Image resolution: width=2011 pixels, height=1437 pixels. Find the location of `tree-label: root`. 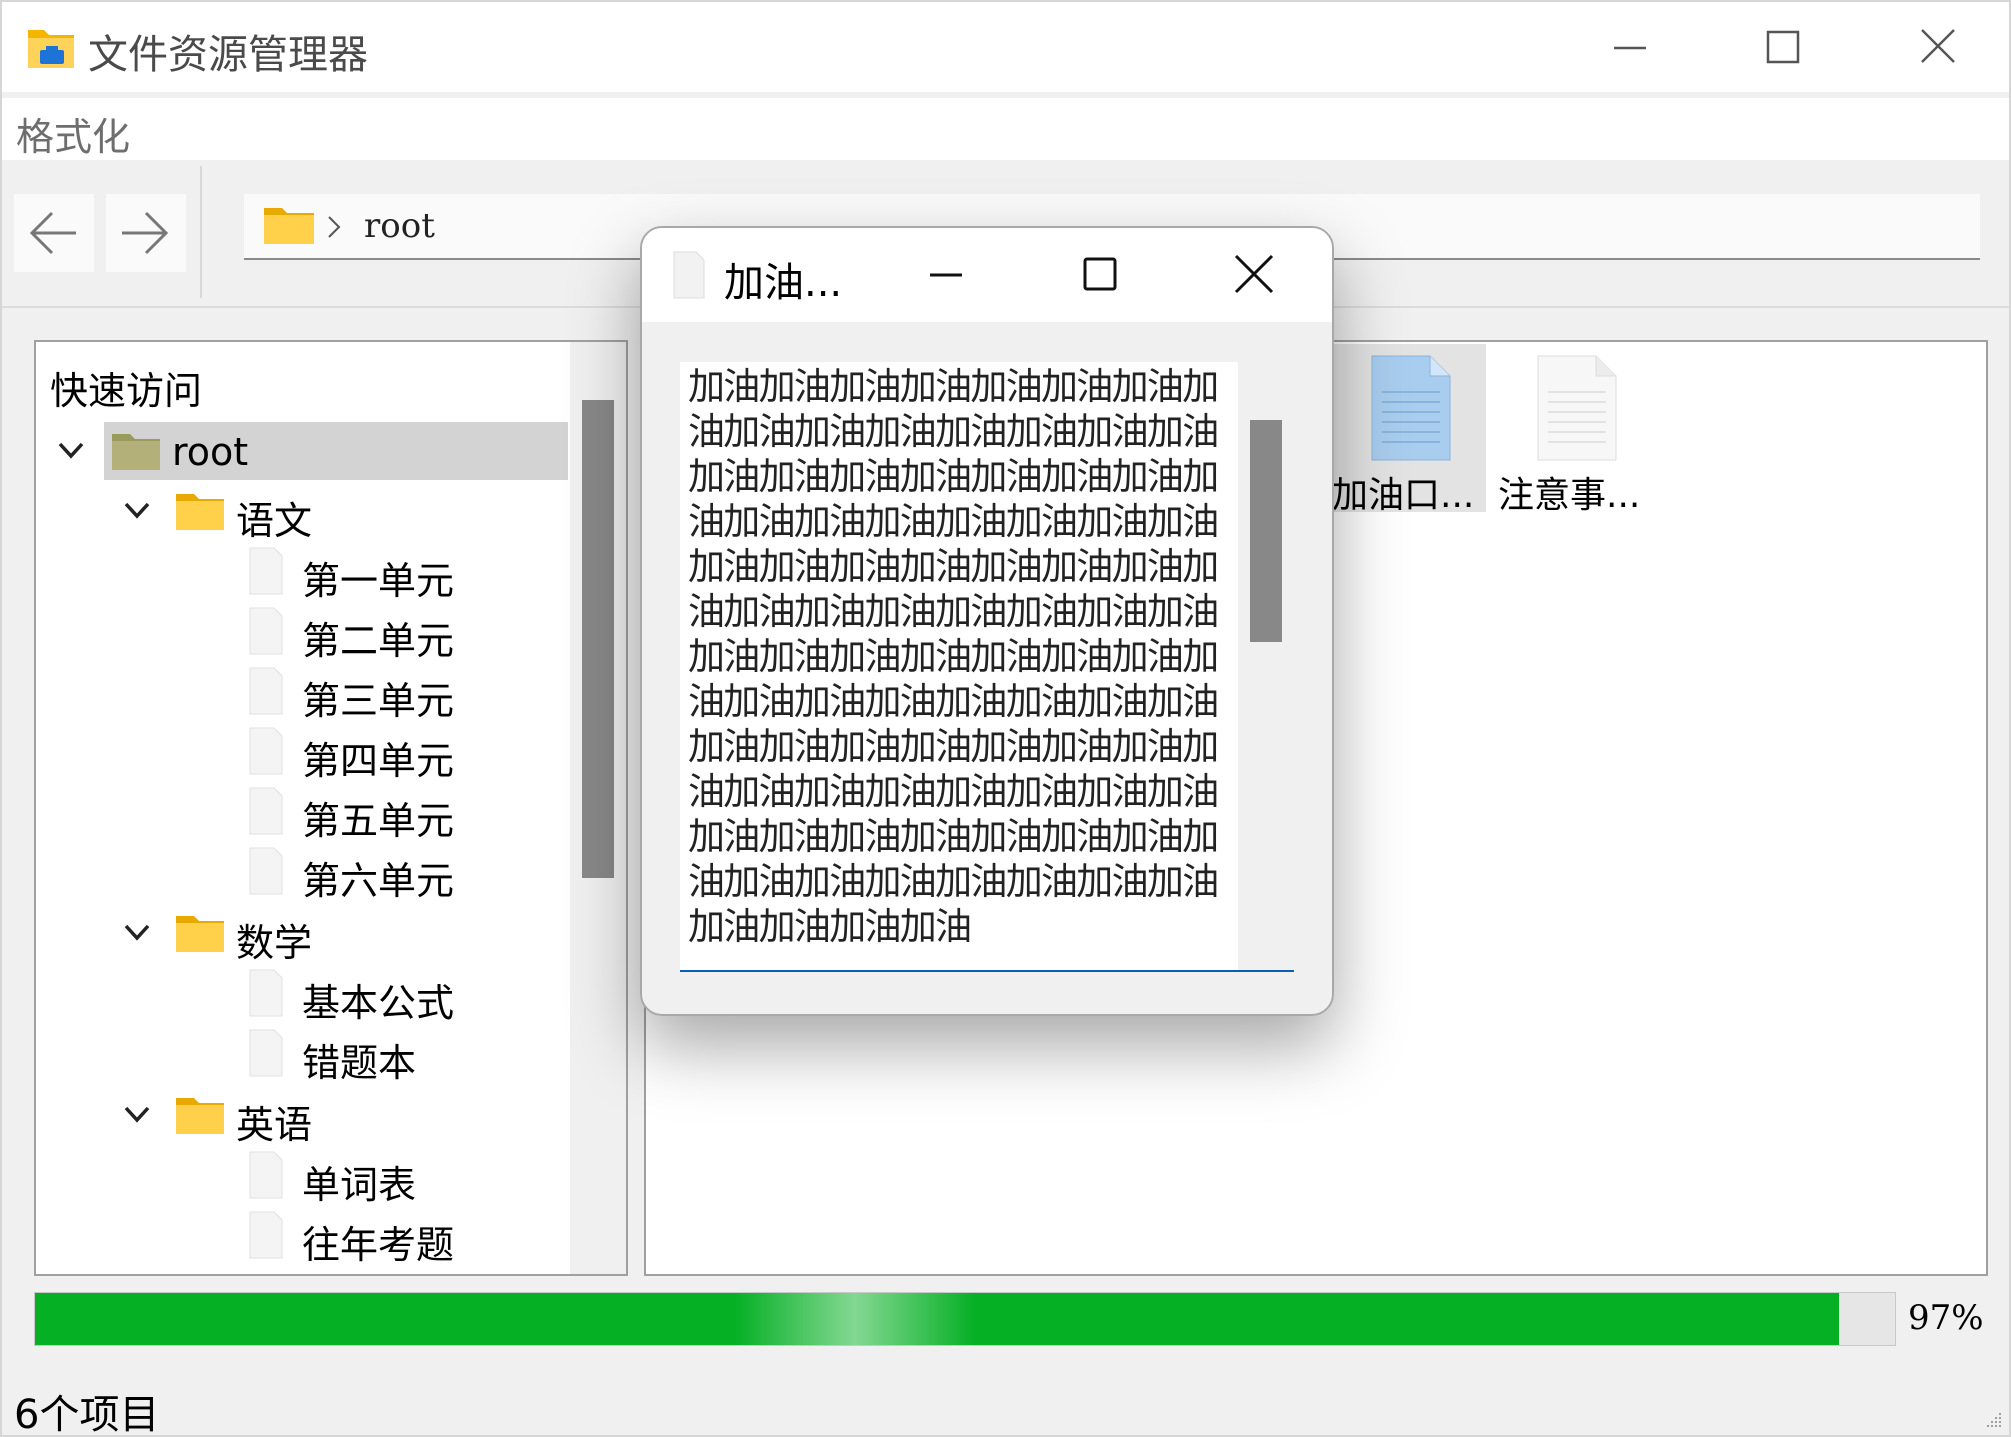

tree-label: root is located at coordinates (210, 452).